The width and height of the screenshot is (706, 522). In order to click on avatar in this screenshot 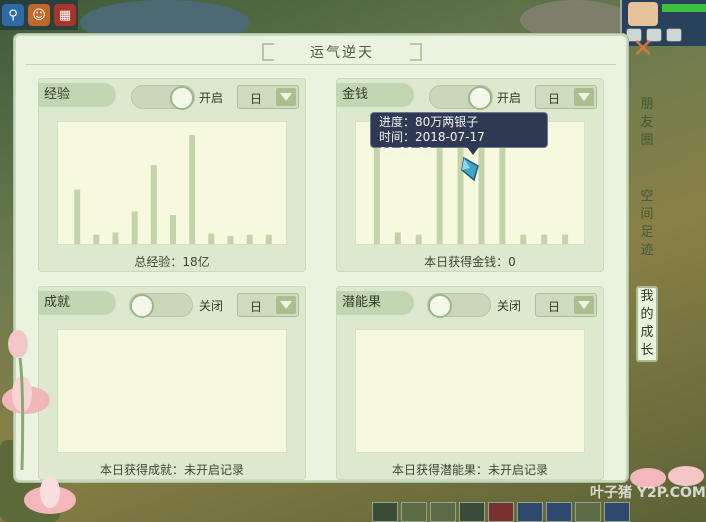, I will do `click(643, 14)`.